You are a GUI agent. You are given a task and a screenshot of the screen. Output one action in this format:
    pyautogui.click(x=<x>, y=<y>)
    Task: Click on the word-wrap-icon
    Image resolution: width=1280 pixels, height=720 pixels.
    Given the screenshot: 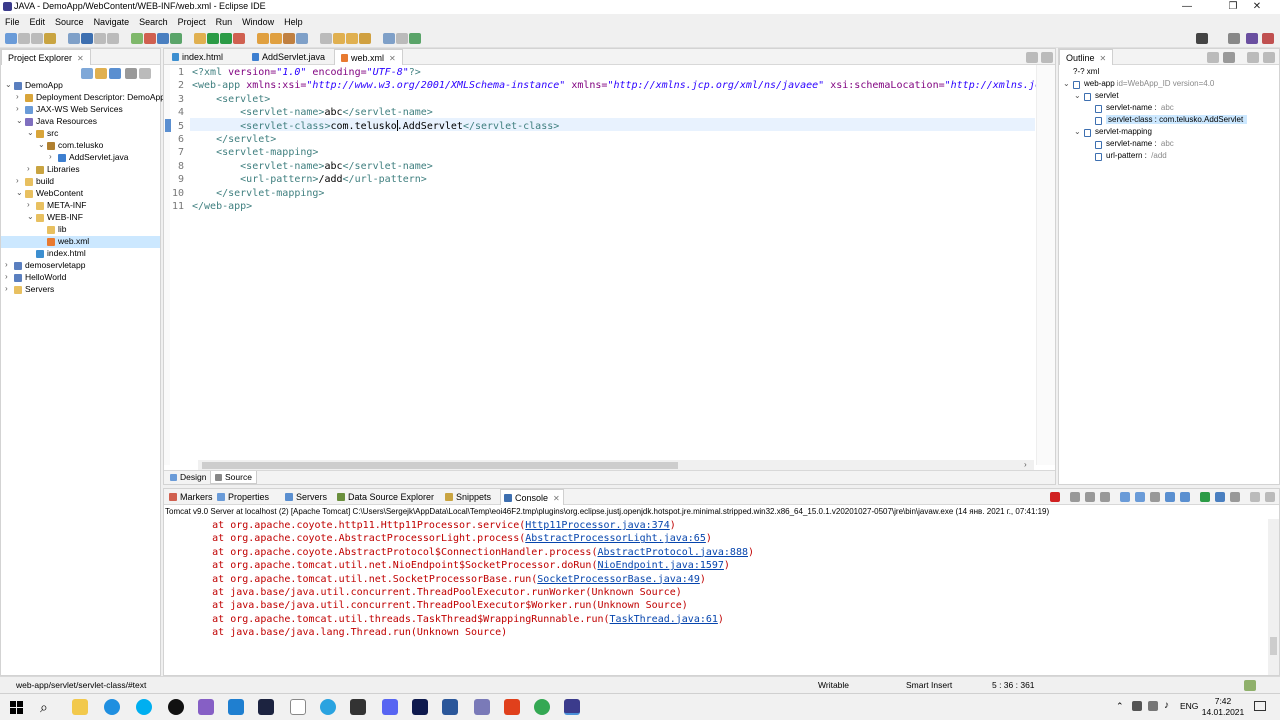 What is the action you would take?
    pyautogui.click(x=1140, y=497)
    